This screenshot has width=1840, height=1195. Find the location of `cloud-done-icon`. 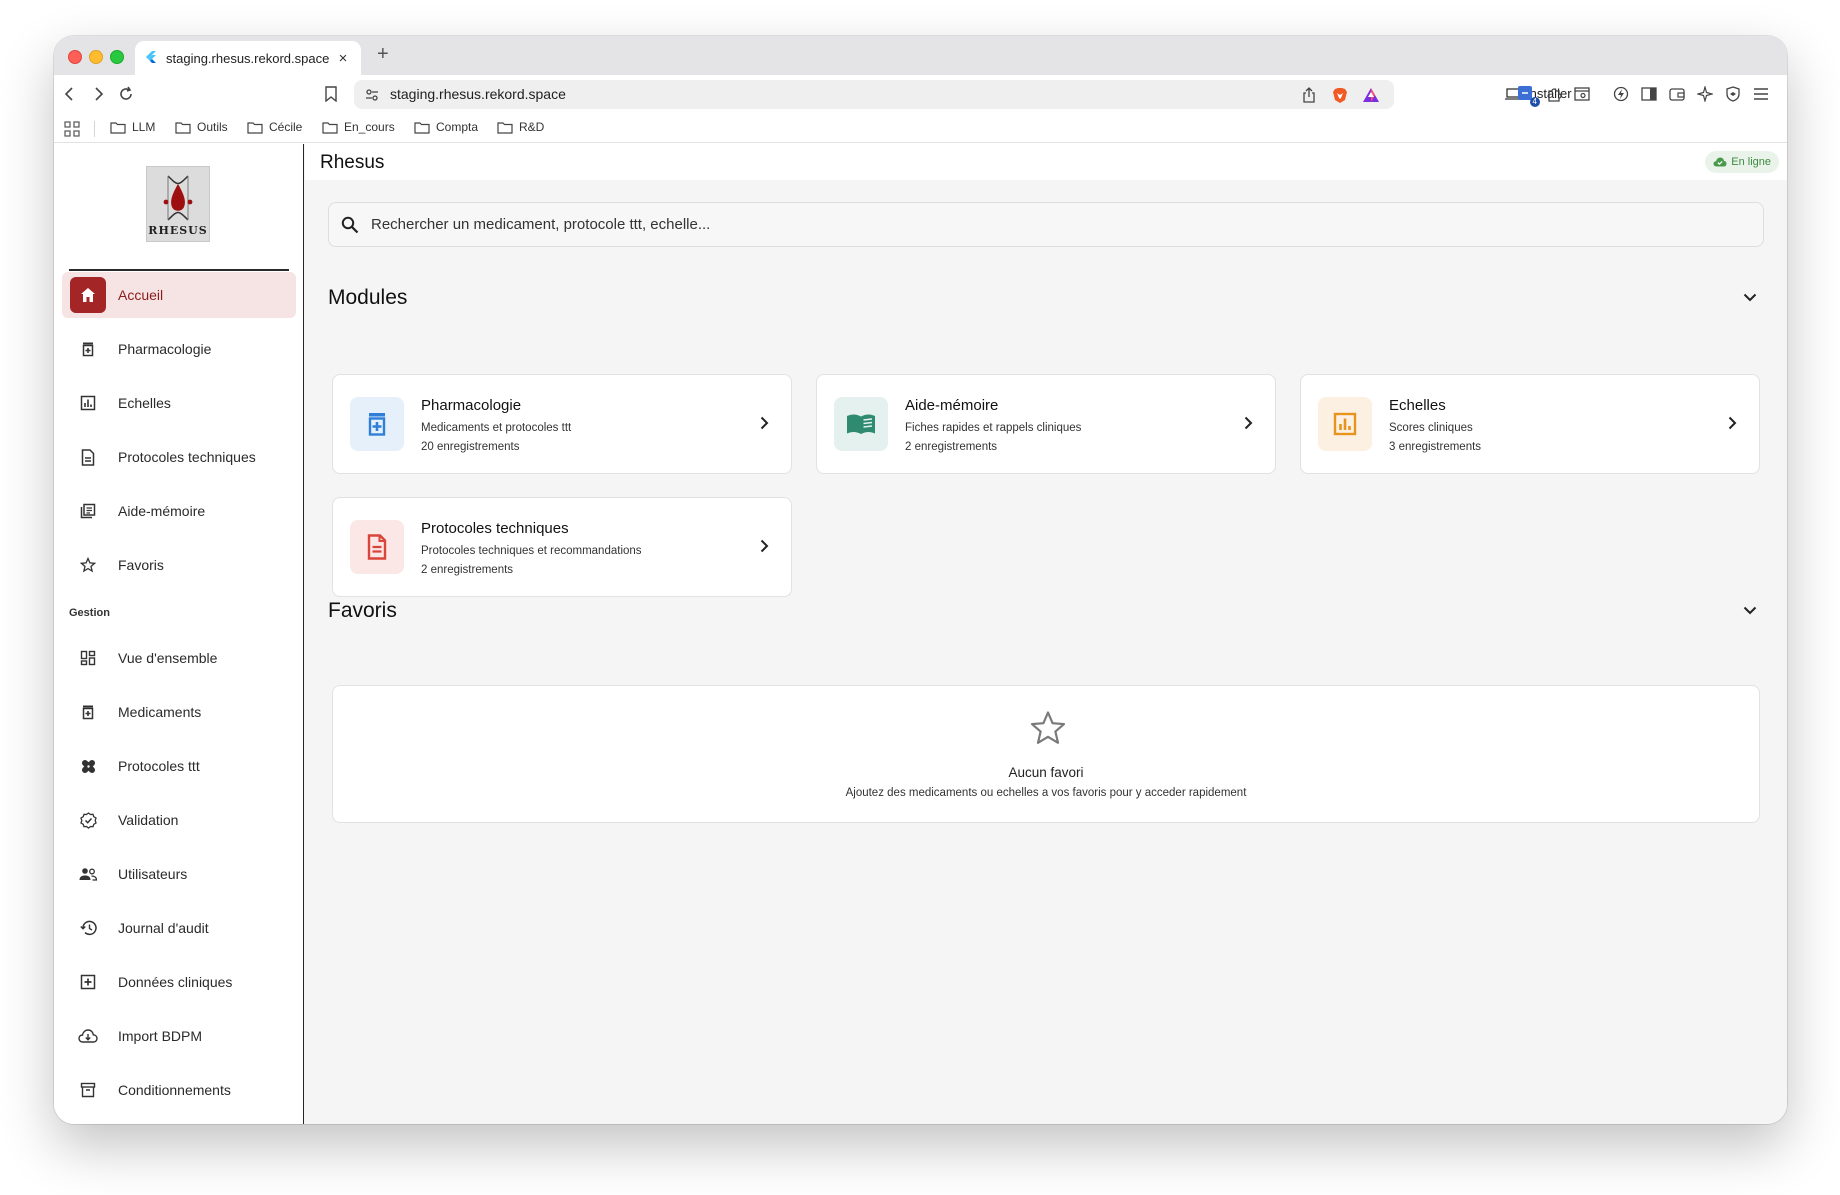

cloud-done-icon is located at coordinates (1720, 162).